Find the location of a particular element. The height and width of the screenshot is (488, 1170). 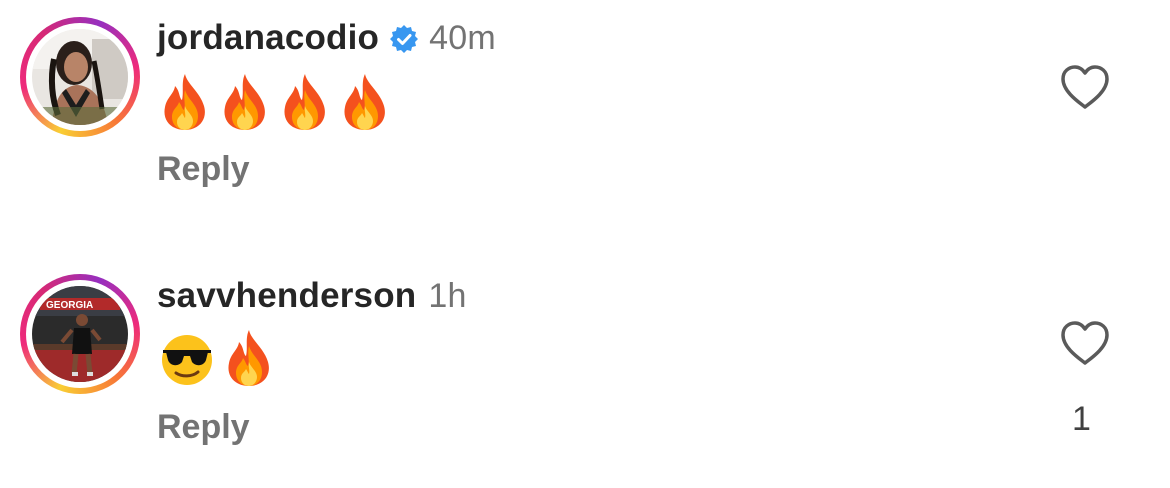

sunglasses-emoji is located at coordinates (187, 360).